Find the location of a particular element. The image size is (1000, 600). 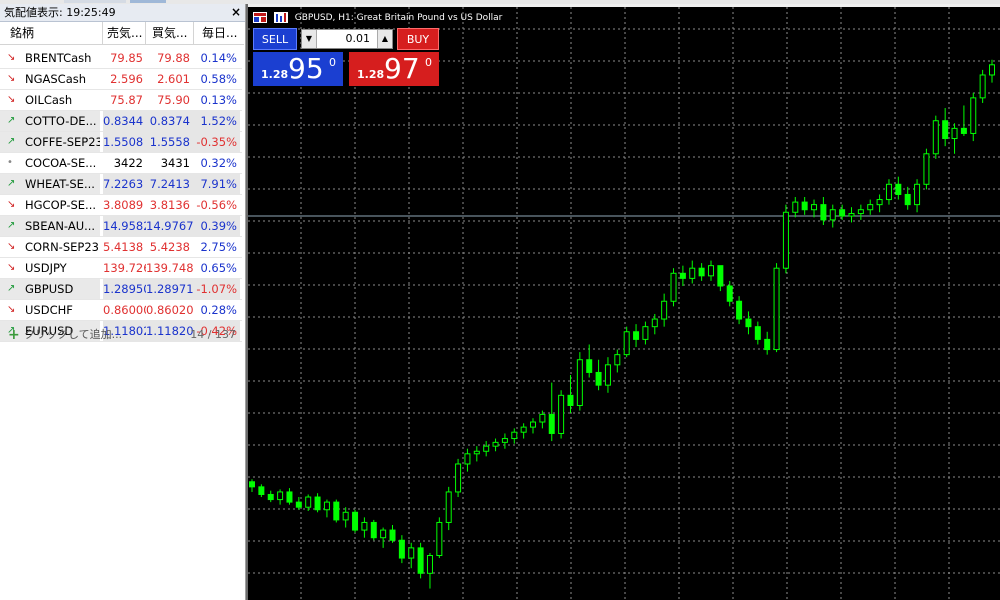

buy-price-display: 1.28 97 0 is located at coordinates (394, 69).